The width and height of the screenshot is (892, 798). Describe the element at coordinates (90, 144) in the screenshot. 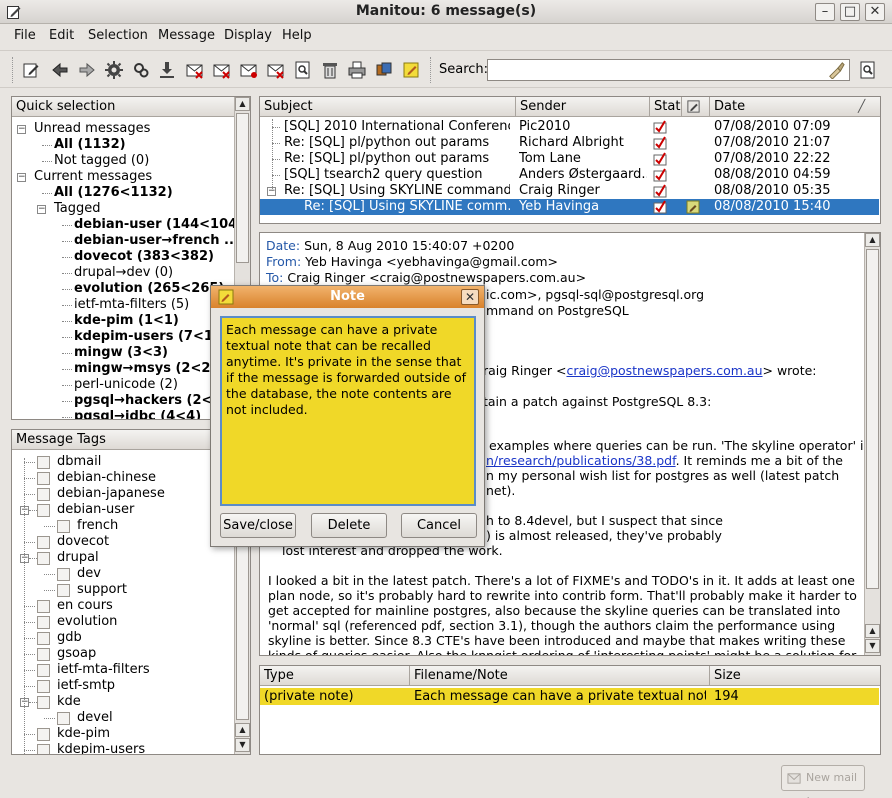

I see `quick-selection-item: All (1132)` at that location.